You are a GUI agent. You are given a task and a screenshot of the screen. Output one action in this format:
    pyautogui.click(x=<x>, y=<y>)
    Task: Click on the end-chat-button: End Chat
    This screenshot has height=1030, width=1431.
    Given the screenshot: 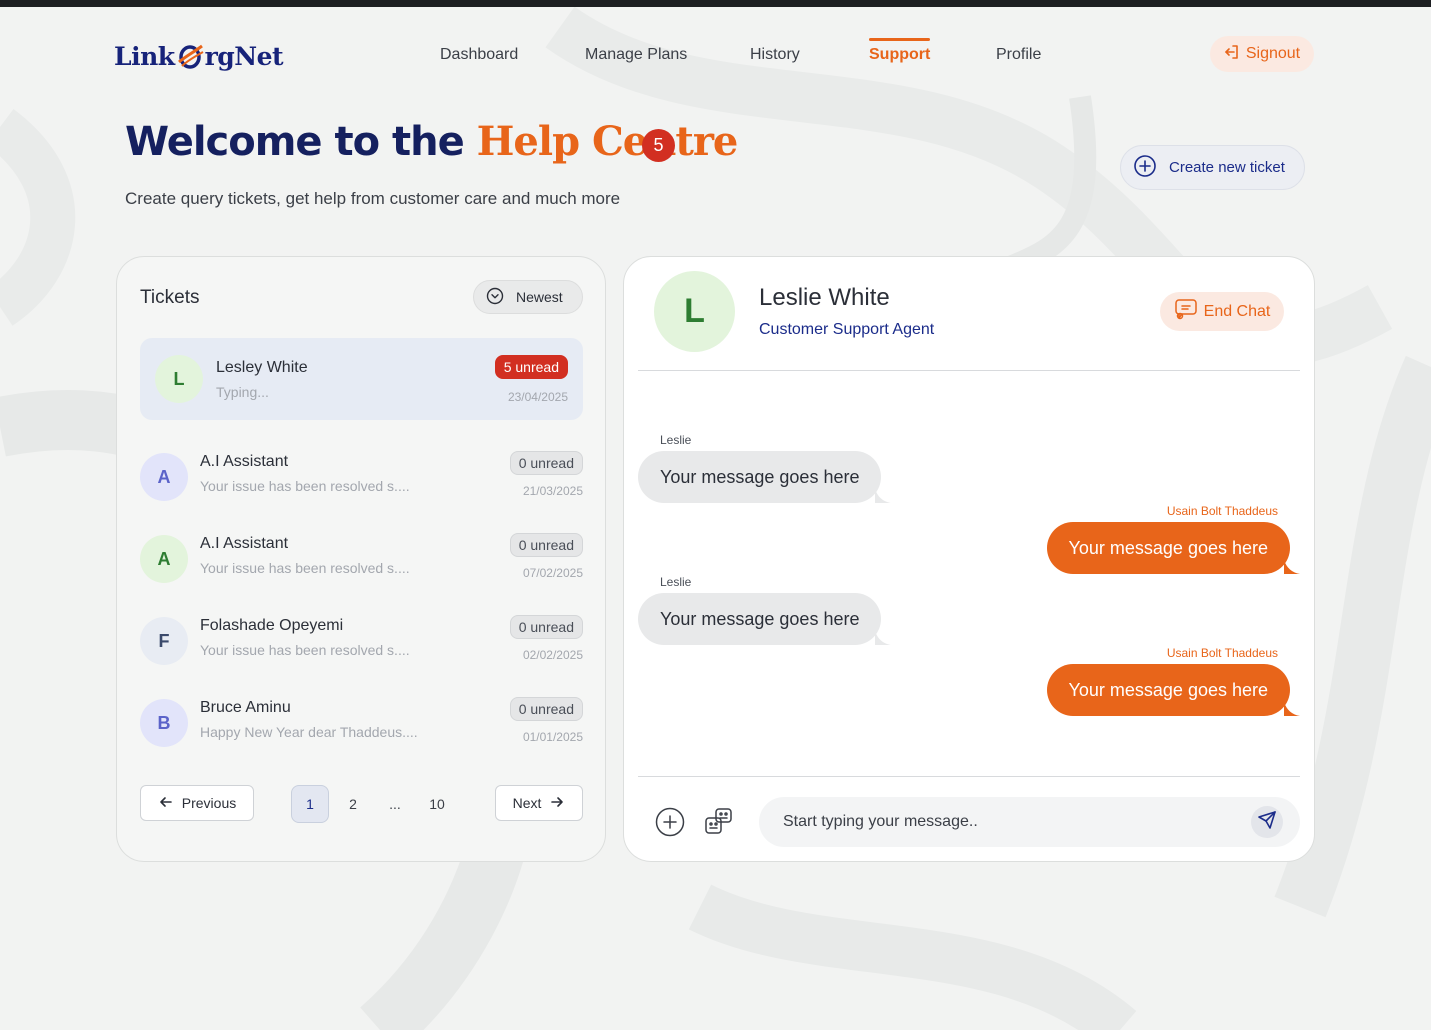 What is the action you would take?
    pyautogui.click(x=1222, y=311)
    